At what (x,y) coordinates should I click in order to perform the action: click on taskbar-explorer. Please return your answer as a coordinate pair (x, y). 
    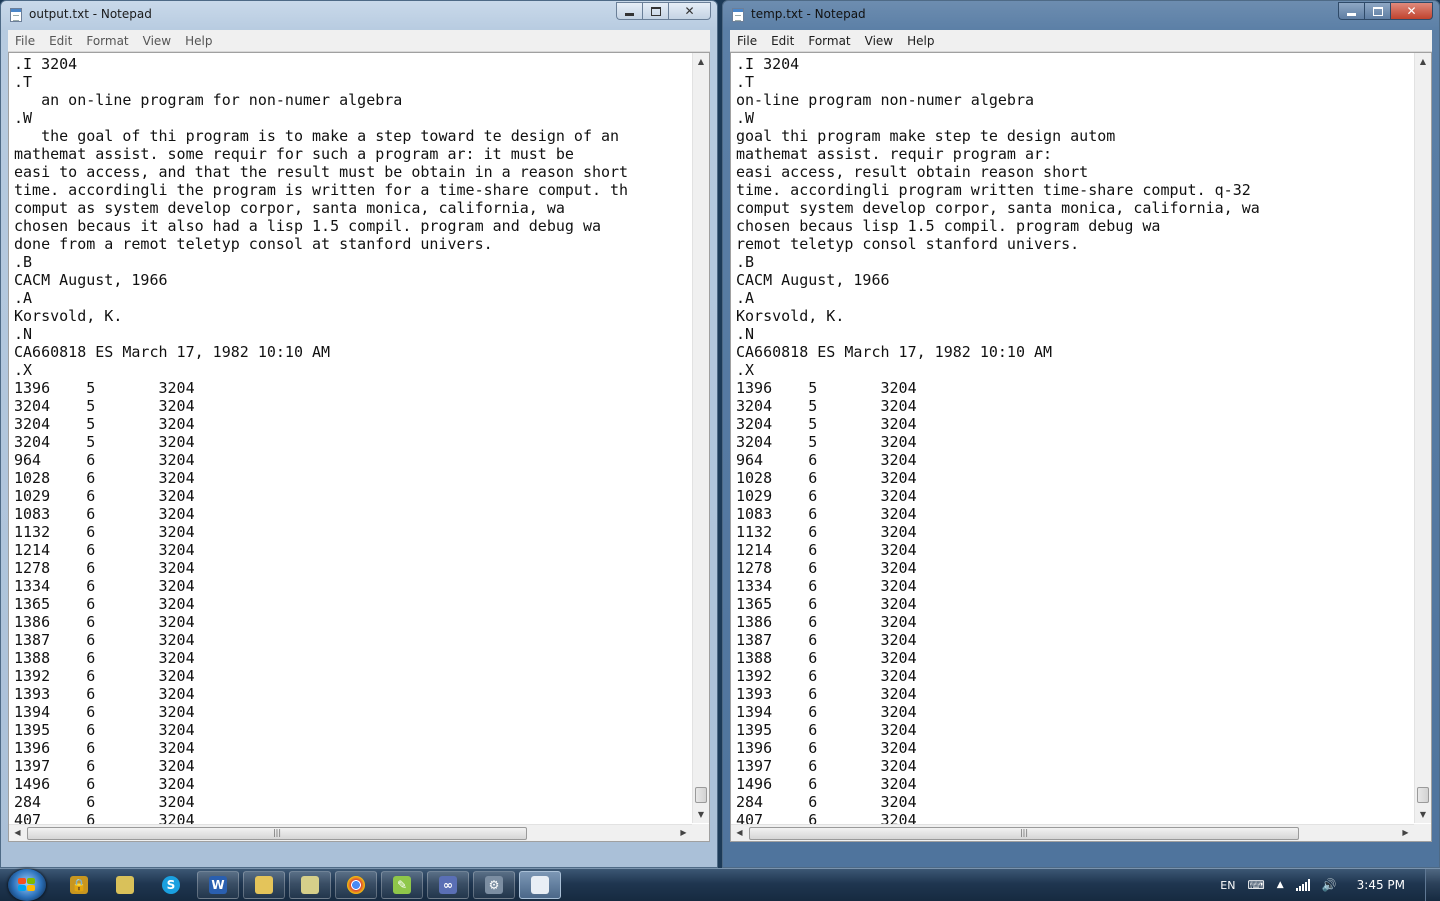
    Looking at the image, I should click on (264, 885).